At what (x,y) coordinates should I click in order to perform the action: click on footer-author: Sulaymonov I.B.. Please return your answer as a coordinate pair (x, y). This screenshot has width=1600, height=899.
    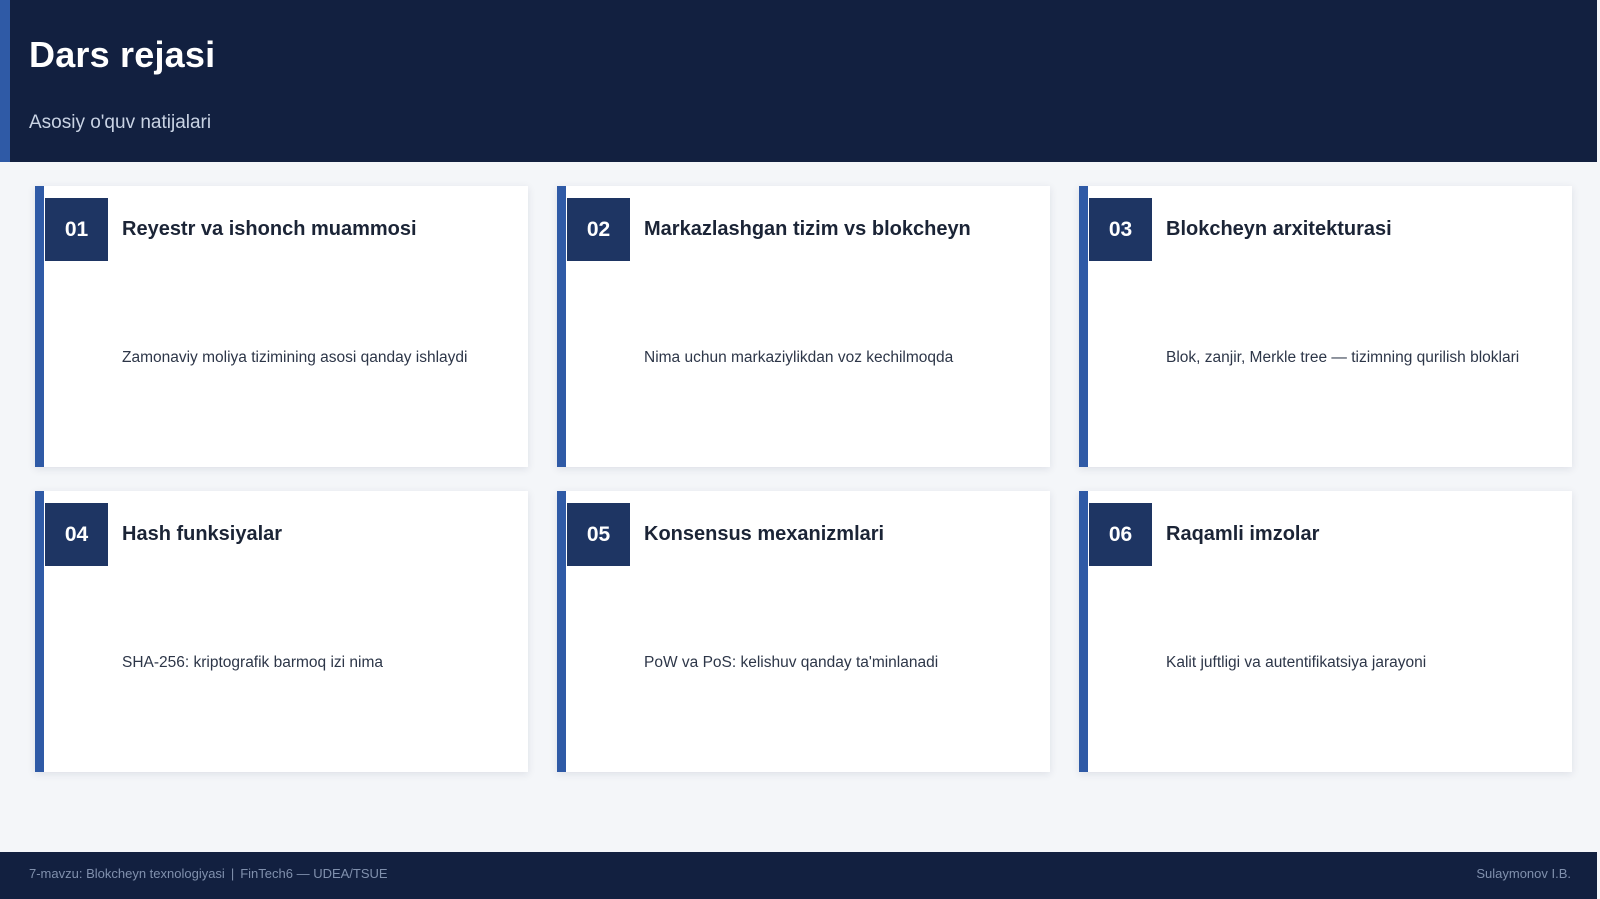
    Looking at the image, I should click on (1523, 873).